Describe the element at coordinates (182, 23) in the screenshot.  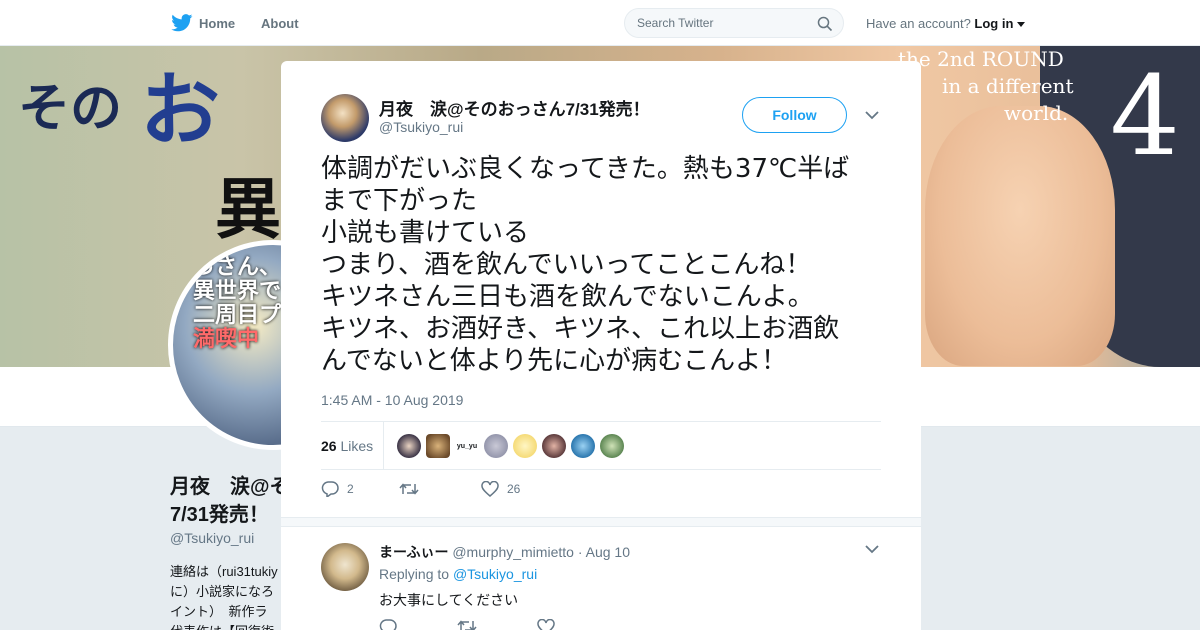
I see `twitter-bird-icon` at that location.